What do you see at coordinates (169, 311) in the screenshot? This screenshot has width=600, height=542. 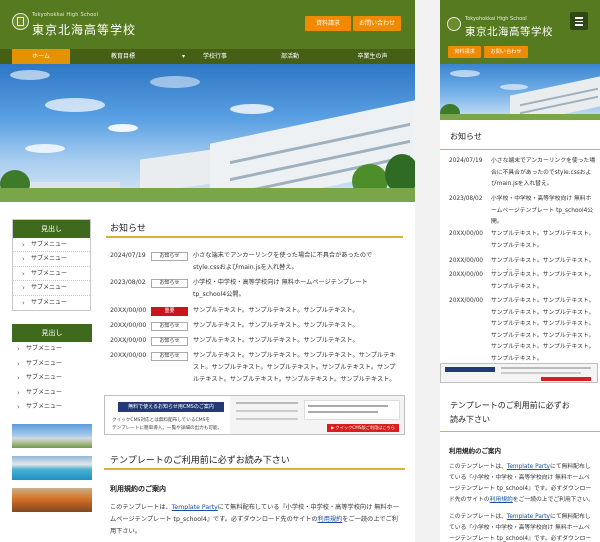 I see `news-category-badge-important: 重要` at bounding box center [169, 311].